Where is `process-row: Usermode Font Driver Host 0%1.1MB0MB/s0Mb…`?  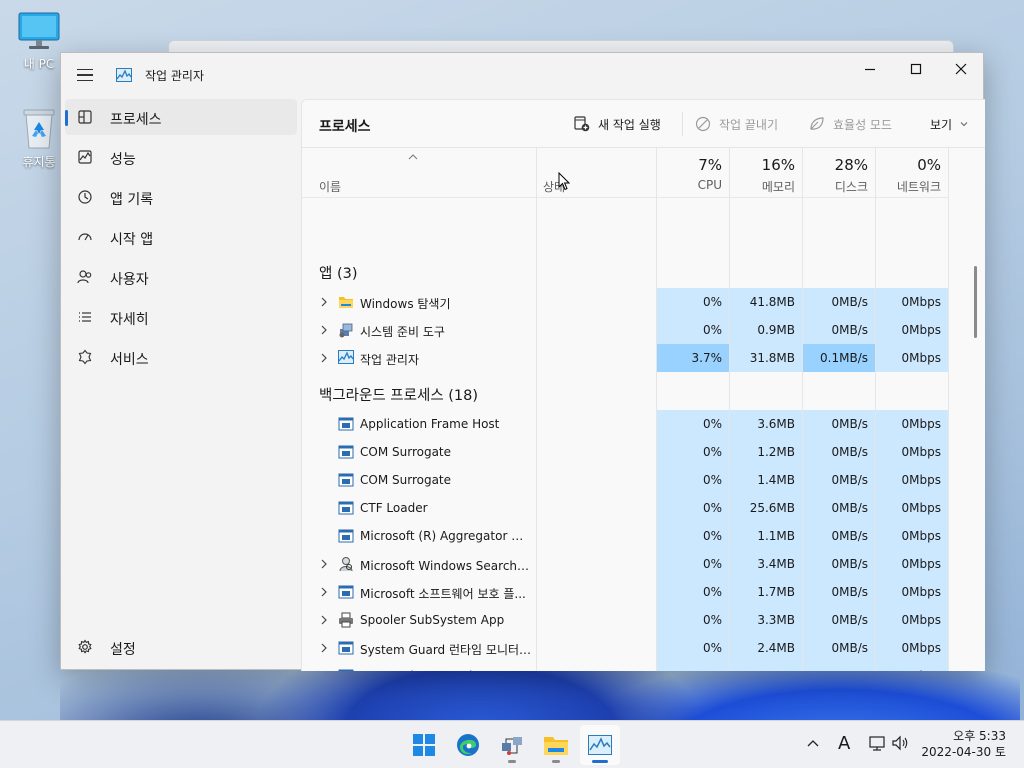 process-row: Usermode Font Driver Host 0%1.1MB0MB/s0Mb… is located at coordinates (643, 666).